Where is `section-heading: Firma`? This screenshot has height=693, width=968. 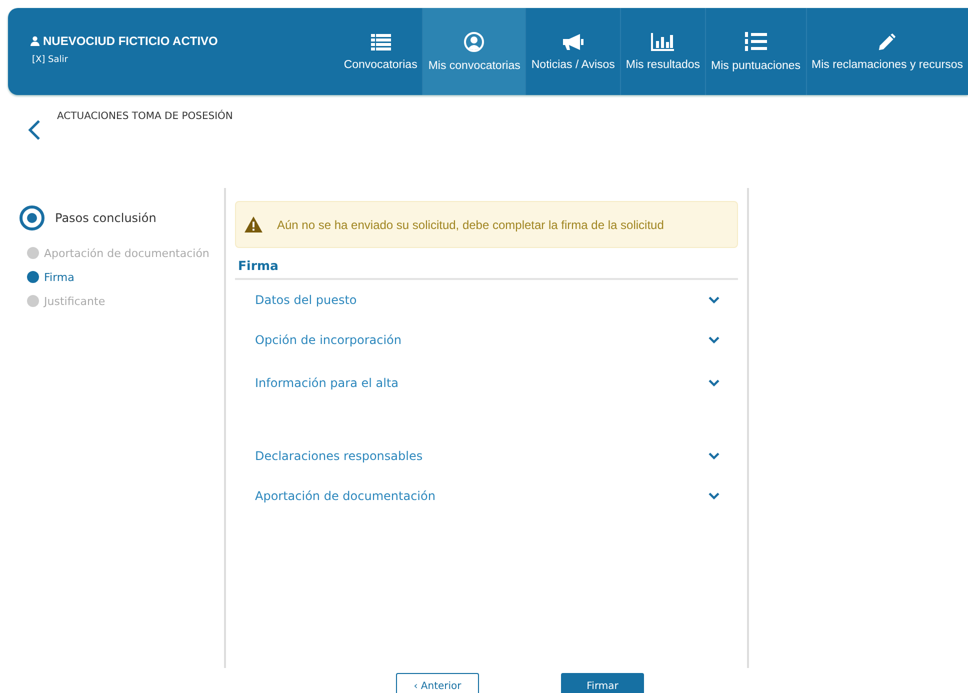 section-heading: Firma is located at coordinates (486, 264).